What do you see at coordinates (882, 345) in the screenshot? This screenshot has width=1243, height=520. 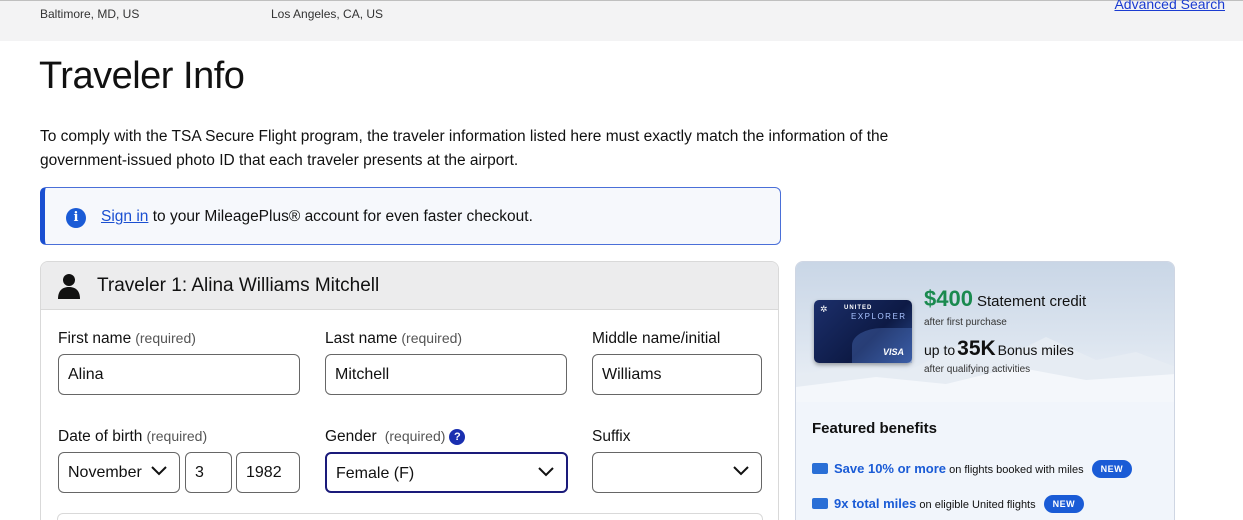 I see `card-graphic` at bounding box center [882, 345].